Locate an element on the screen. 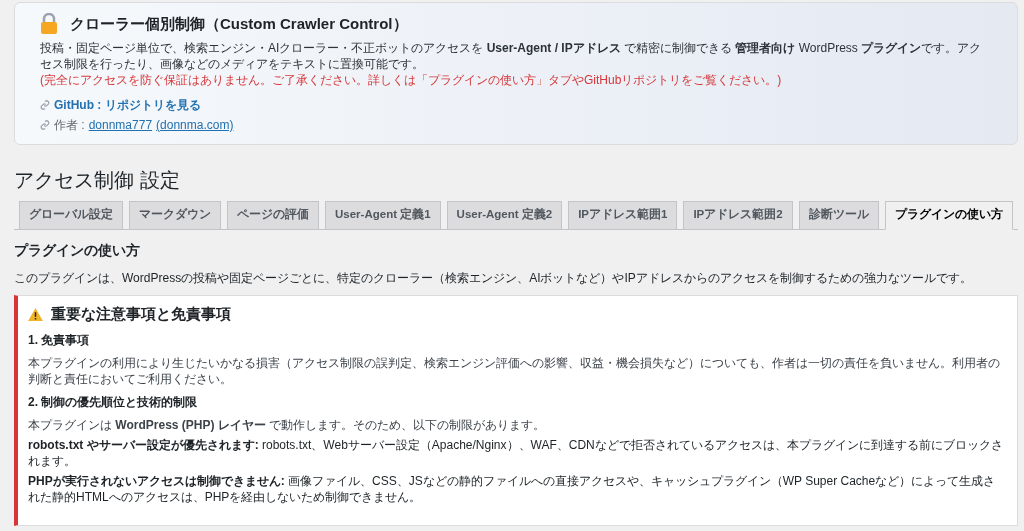  tab: IPアドレス範囲2 is located at coordinates (738, 214).